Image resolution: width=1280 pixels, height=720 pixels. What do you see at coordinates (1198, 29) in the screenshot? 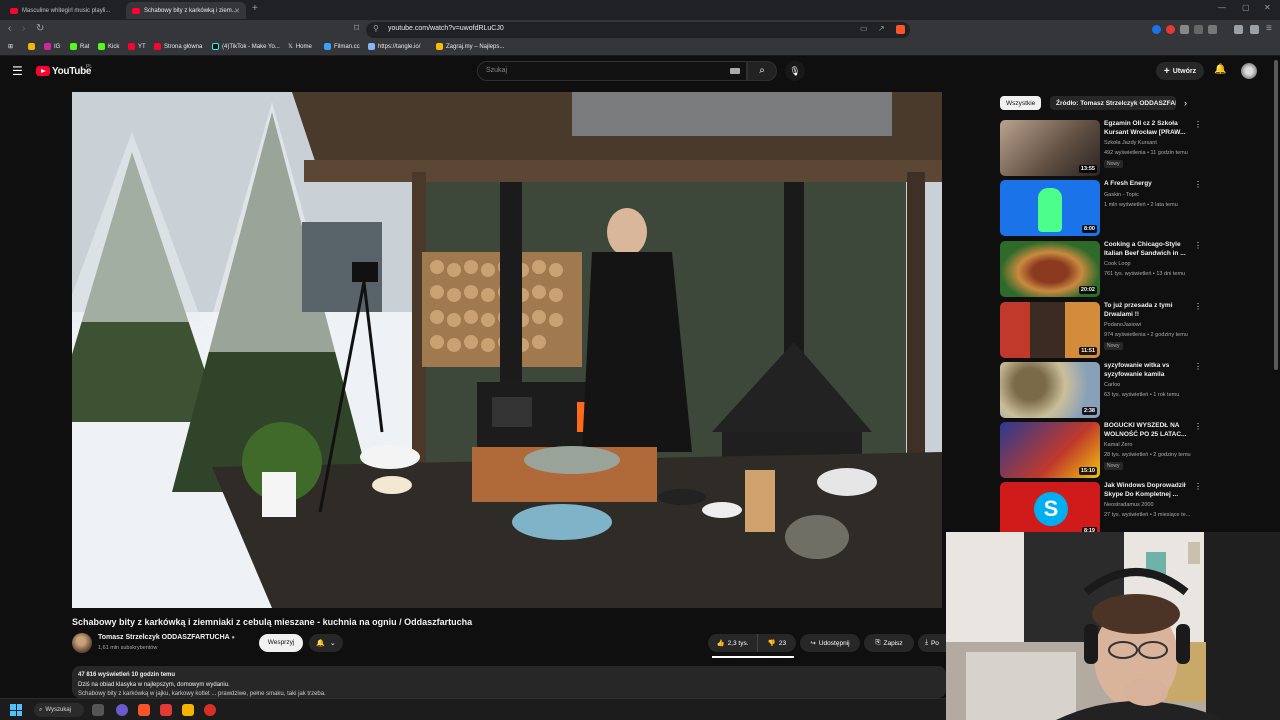
I see `extension-puzzle-icon` at bounding box center [1198, 29].